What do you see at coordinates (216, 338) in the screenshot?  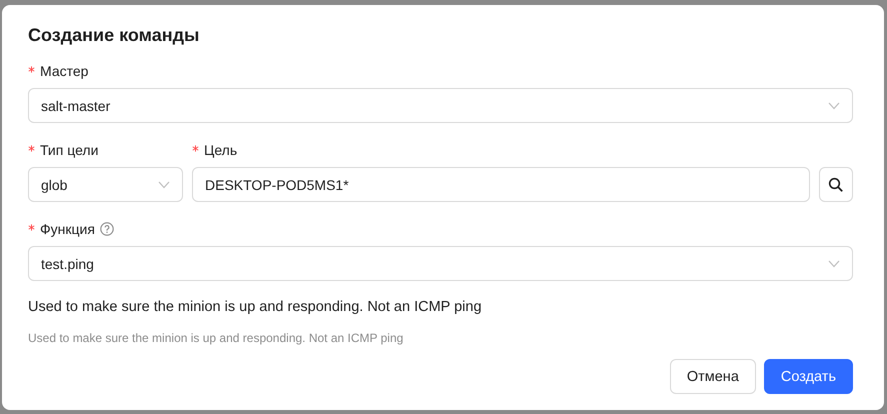 I see `hint-text: Used to make sure the minion is up and responding. Not an ICMP ping` at bounding box center [216, 338].